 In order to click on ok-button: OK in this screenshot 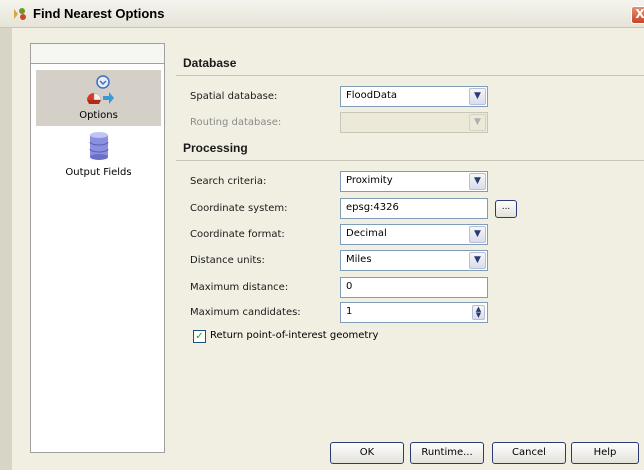, I will do `click(367, 453)`.